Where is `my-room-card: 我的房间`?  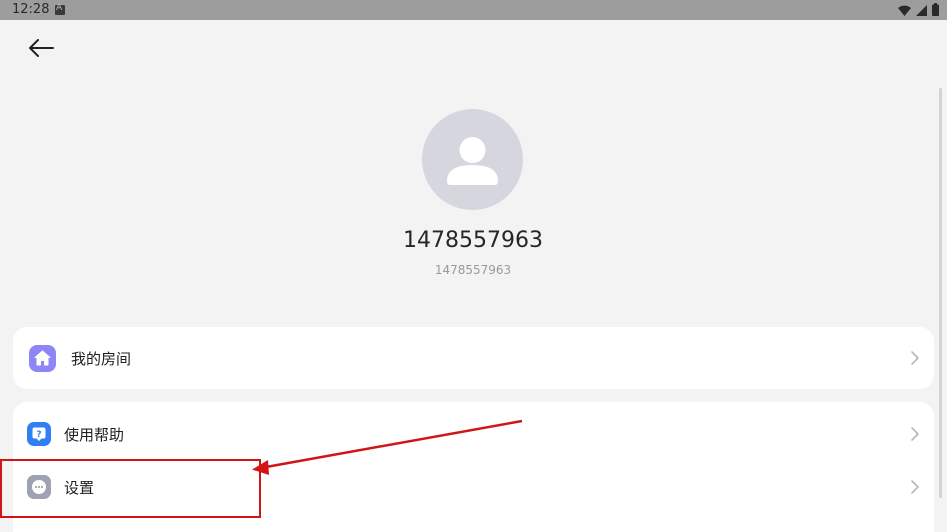 my-room-card: 我的房间 is located at coordinates (473, 358).